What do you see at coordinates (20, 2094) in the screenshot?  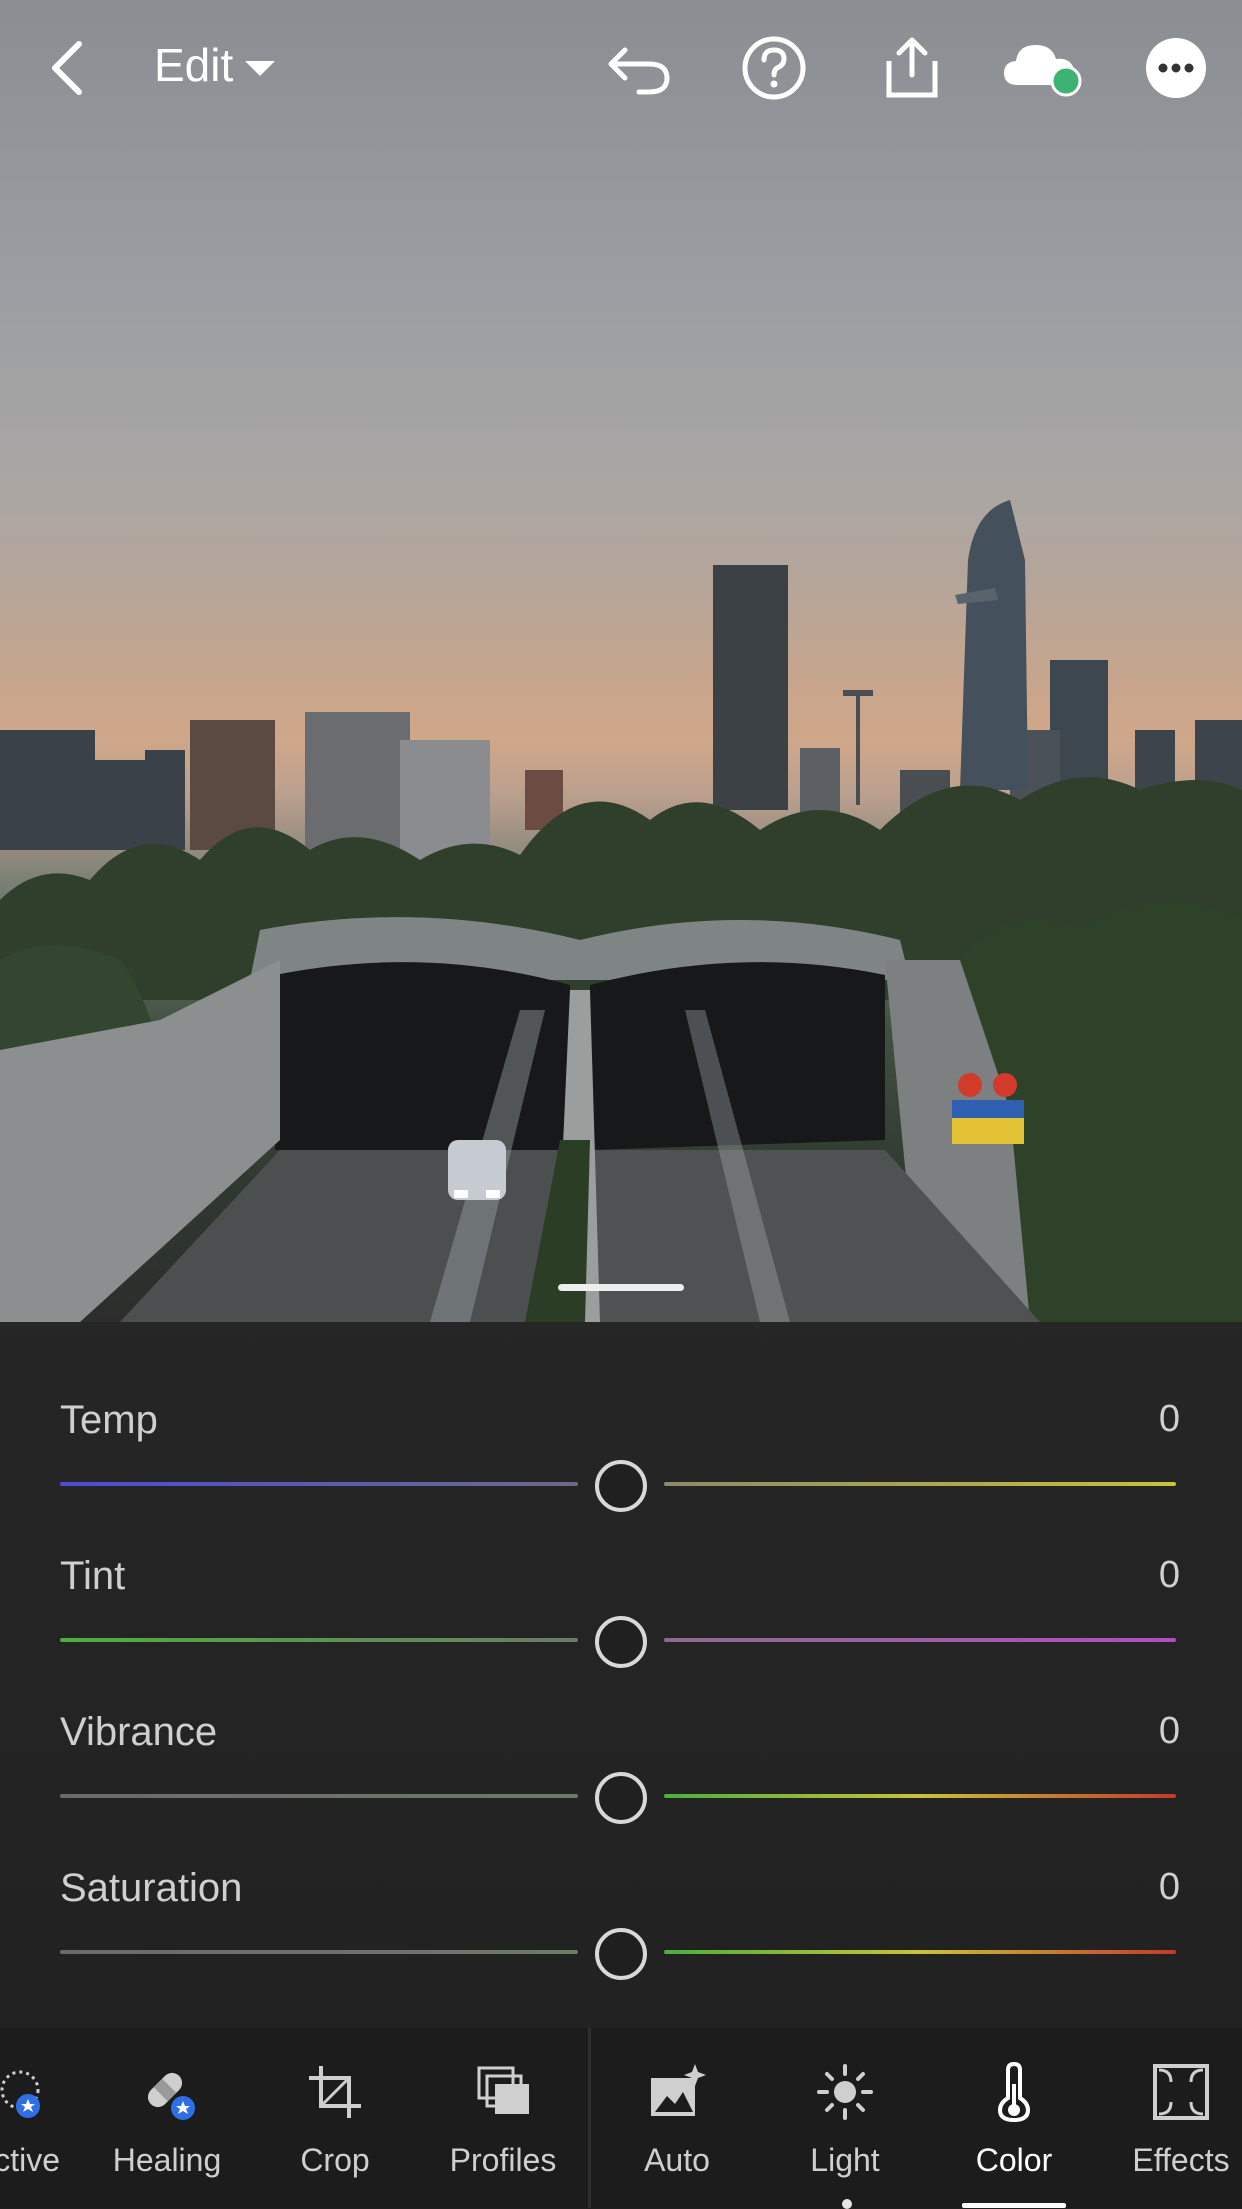 I see `selective-icon` at bounding box center [20, 2094].